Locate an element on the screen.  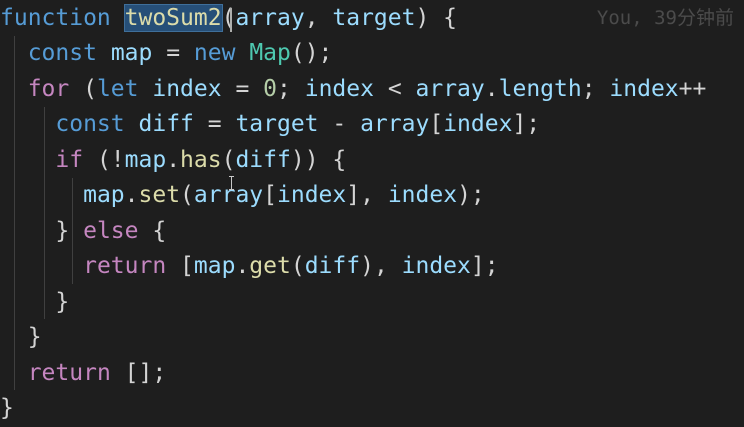
code-line-1: function twoSum2(array, target) { is located at coordinates (228, 18).